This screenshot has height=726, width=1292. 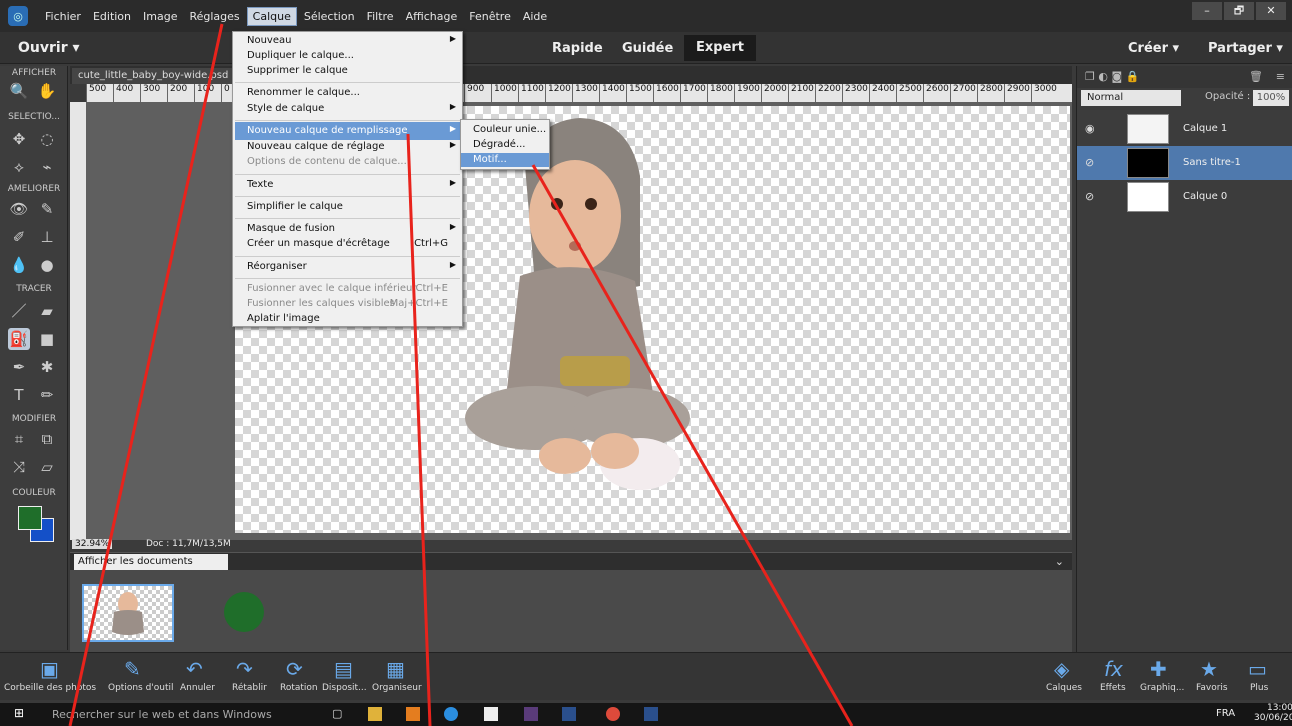 What do you see at coordinates (397, 688) in the screenshot?
I see `organizer-button: Organiseur` at bounding box center [397, 688].